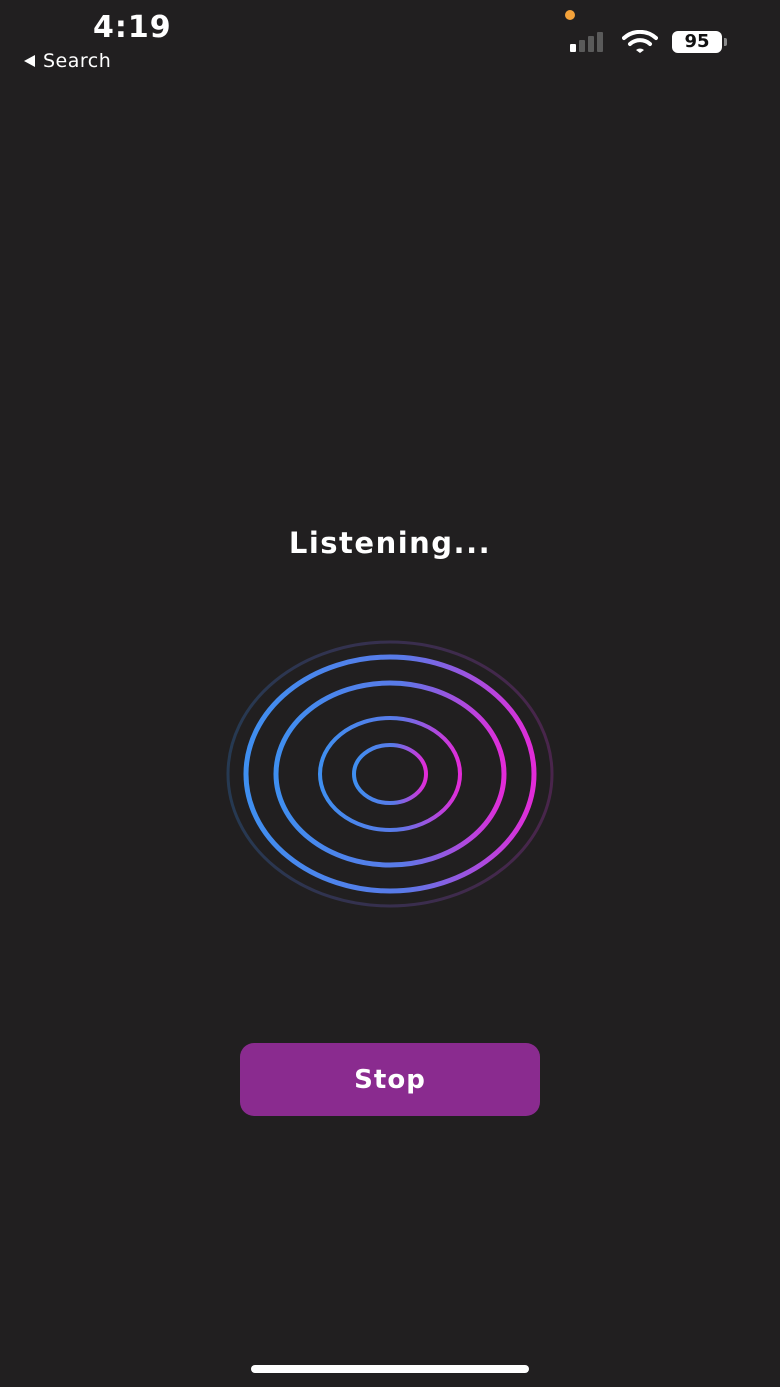 Image resolution: width=780 pixels, height=1387 pixels. What do you see at coordinates (640, 41) in the screenshot?
I see `wifi-icon` at bounding box center [640, 41].